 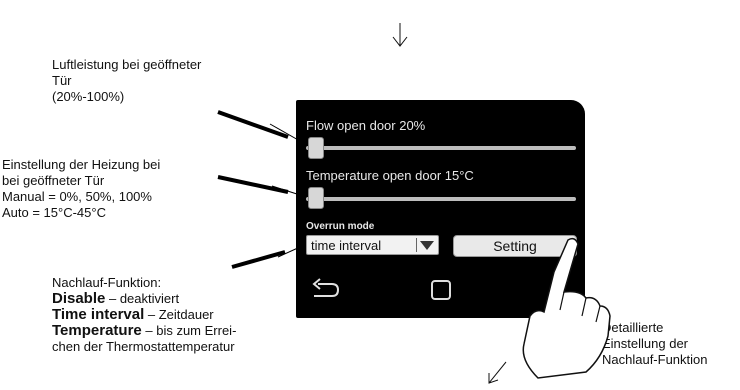 I want to click on overrun-mode-select: time interval, so click(x=372, y=245).